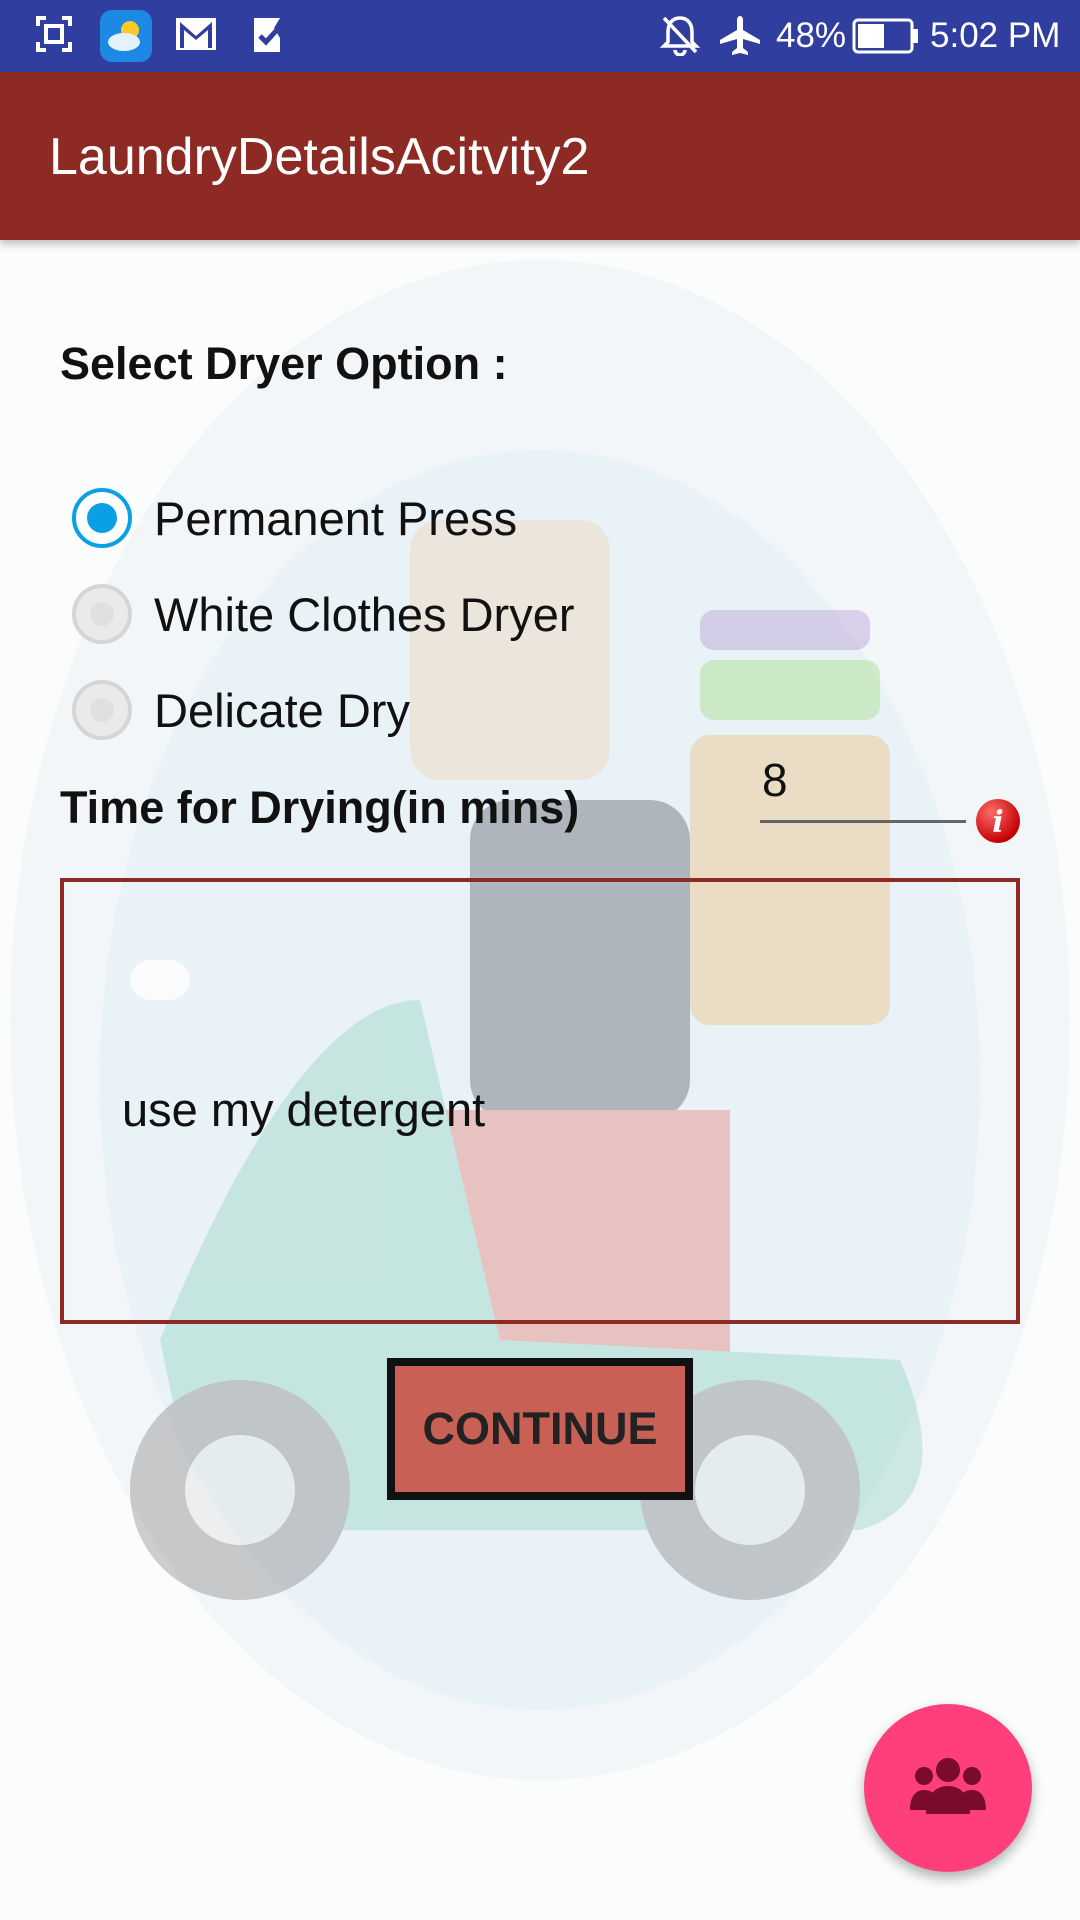 The image size is (1080, 1920). I want to click on radio-label: Permanent Press, so click(336, 518).